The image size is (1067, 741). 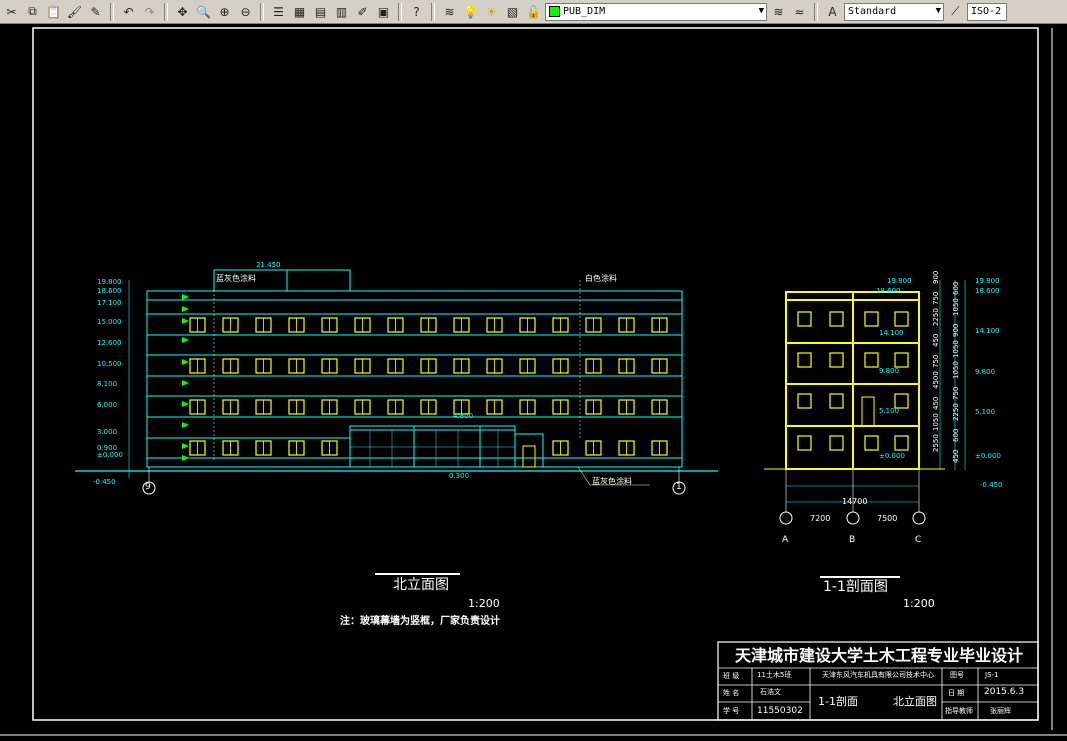 I want to click on axis-bubble-a, so click(x=786, y=518).